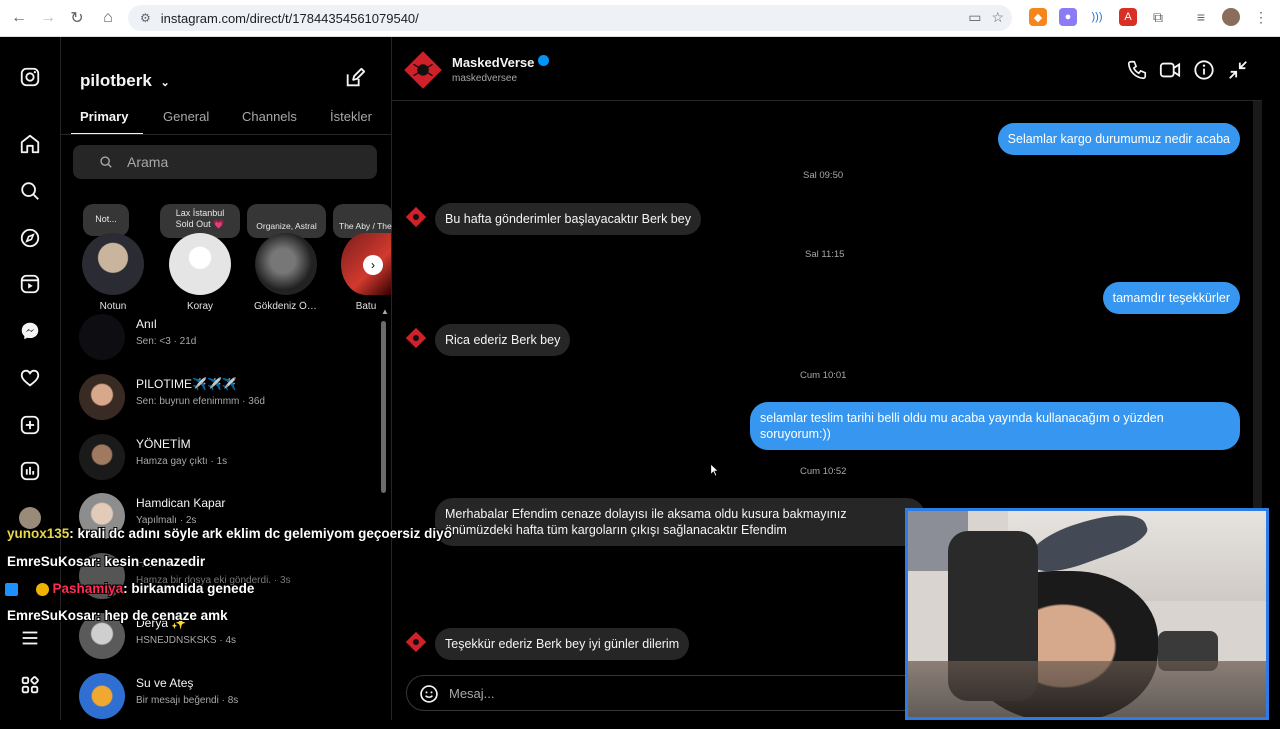  What do you see at coordinates (1068, 17) in the screenshot?
I see `extension-icon-2: ●` at bounding box center [1068, 17].